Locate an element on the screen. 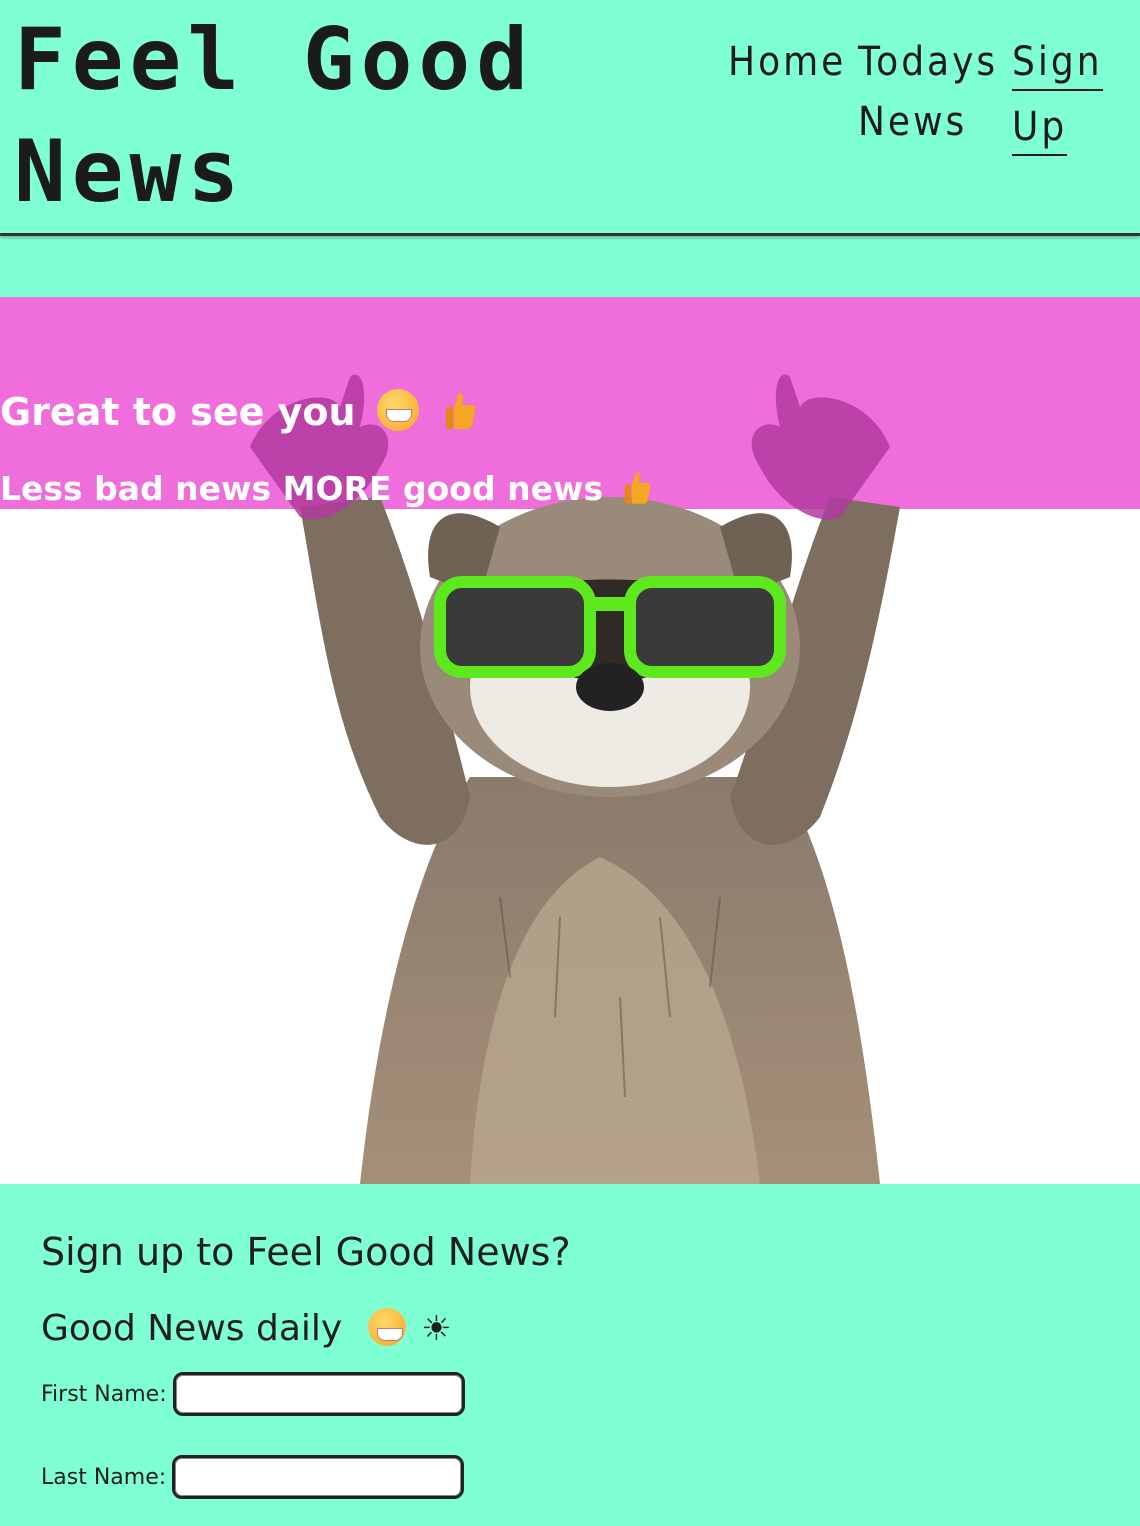 The width and height of the screenshot is (1140, 1526). hero-title: Great to see you is located at coordinates (238, 411).